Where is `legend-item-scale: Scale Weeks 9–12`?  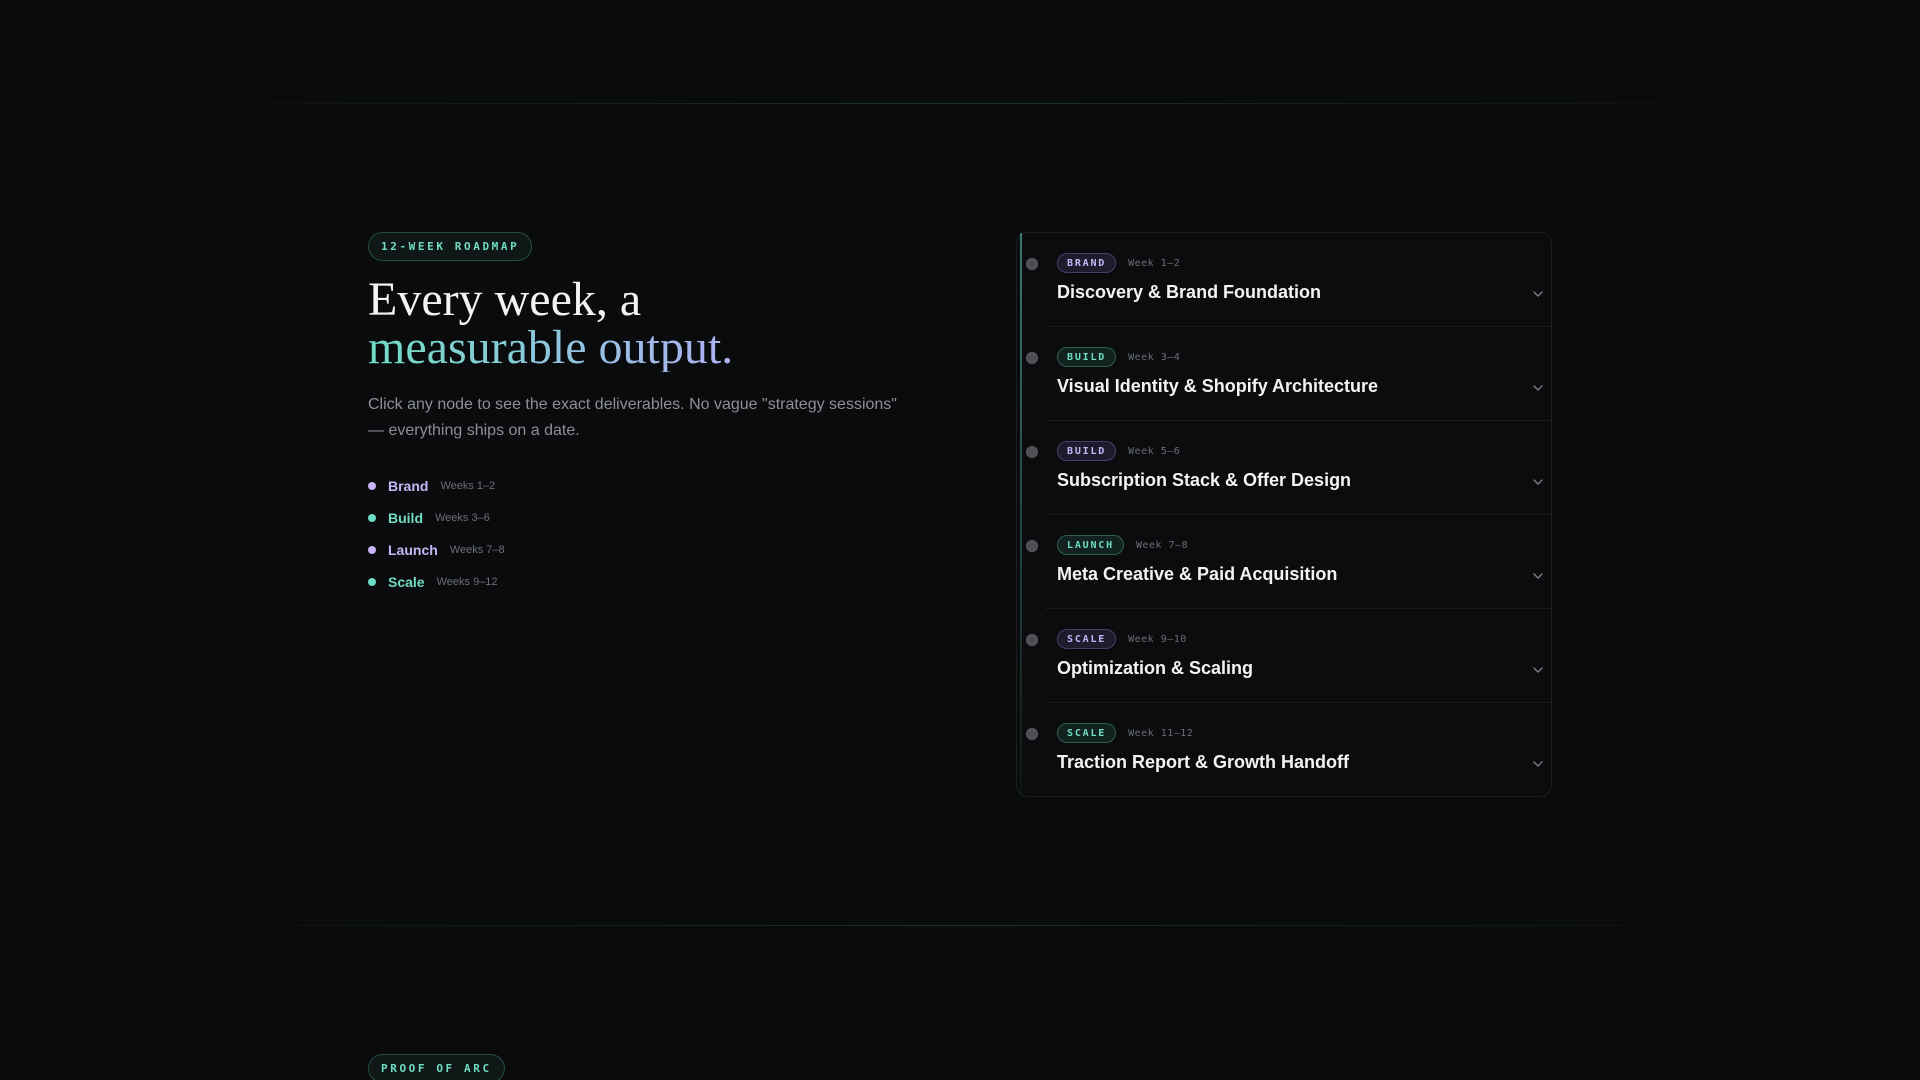 legend-item-scale: Scale Weeks 9–12 is located at coordinates (436, 582).